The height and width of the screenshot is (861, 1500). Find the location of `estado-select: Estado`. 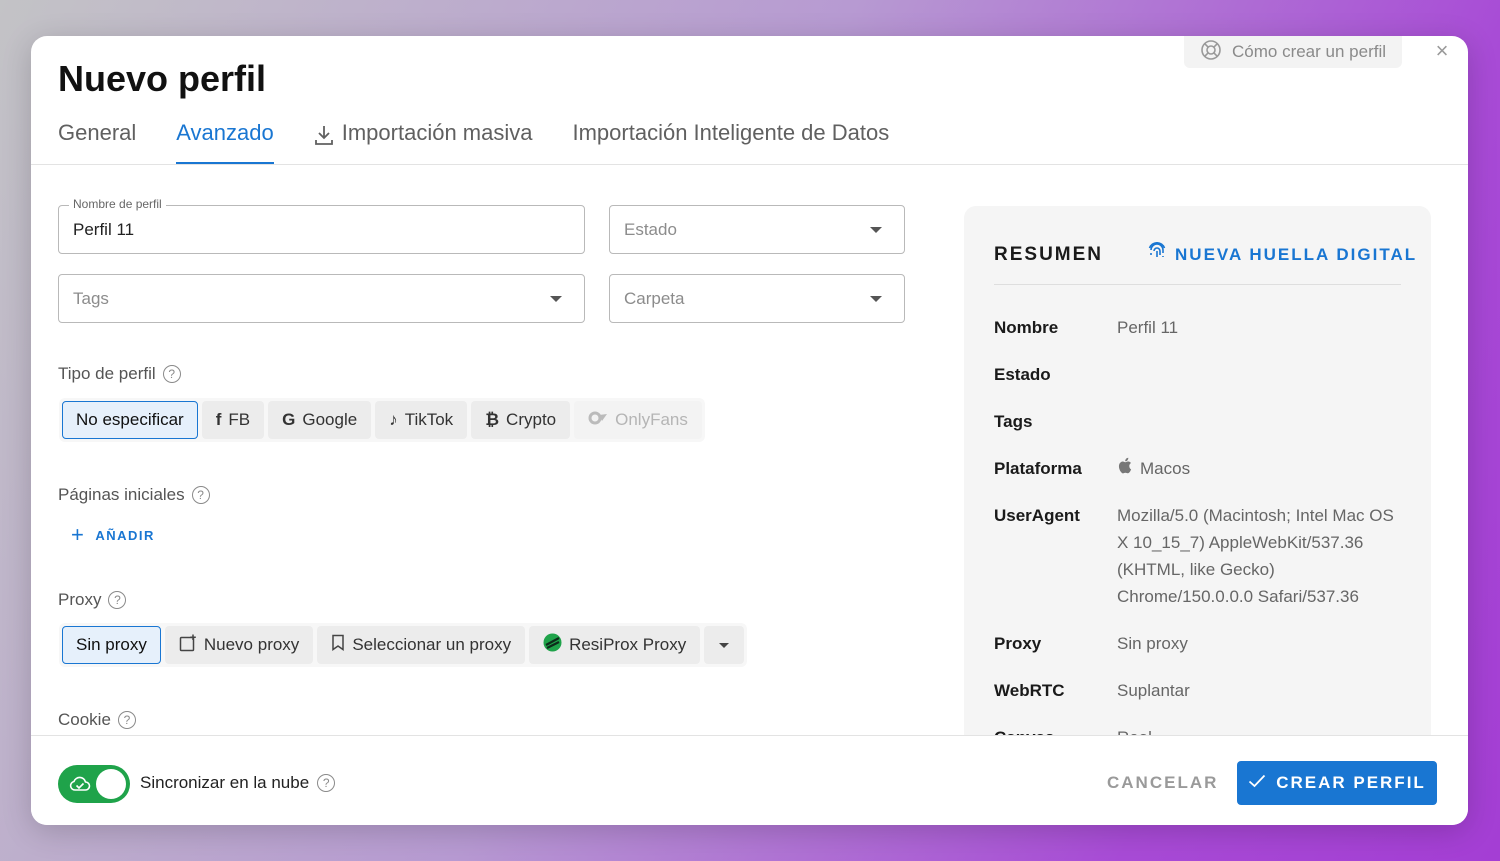

estado-select: Estado is located at coordinates (757, 229).